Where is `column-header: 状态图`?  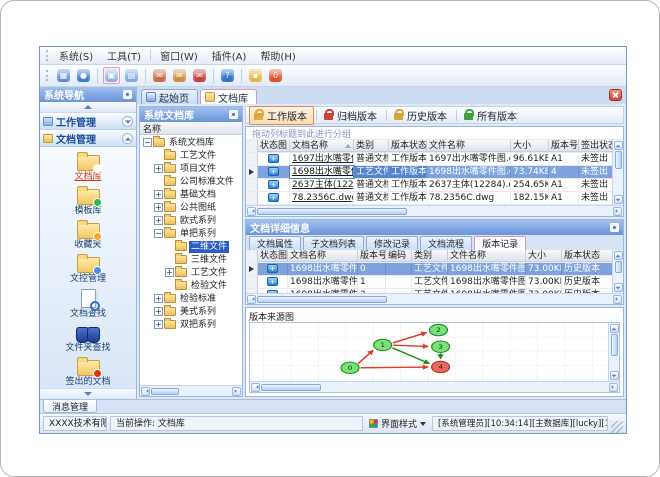 column-header: 状态图 is located at coordinates (274, 146).